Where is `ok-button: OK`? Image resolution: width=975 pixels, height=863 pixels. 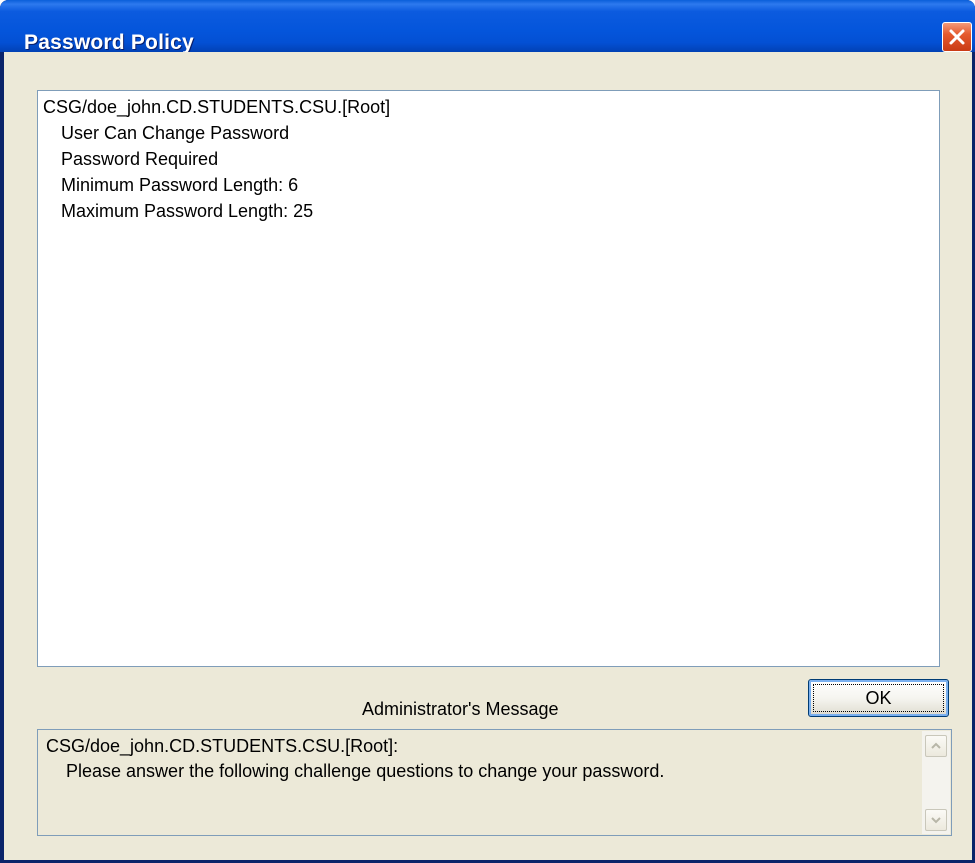
ok-button: OK is located at coordinates (878, 698).